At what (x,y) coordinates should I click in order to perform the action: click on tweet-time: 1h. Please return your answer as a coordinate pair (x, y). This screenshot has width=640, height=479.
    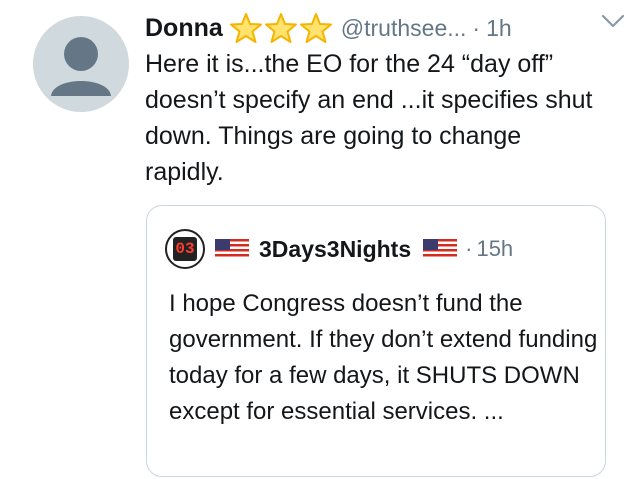
    Looking at the image, I should click on (499, 28).